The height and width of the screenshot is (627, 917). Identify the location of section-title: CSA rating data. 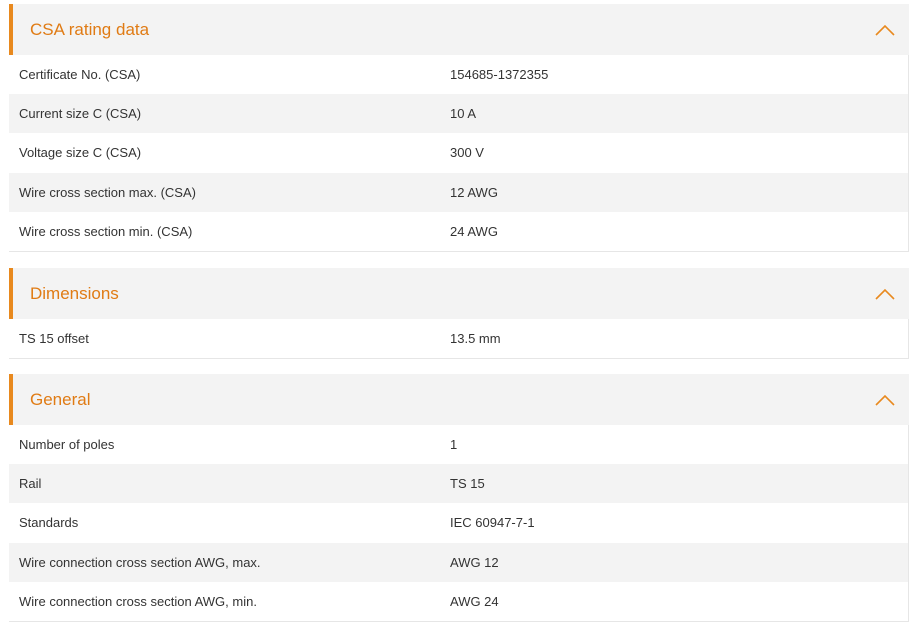
(90, 29).